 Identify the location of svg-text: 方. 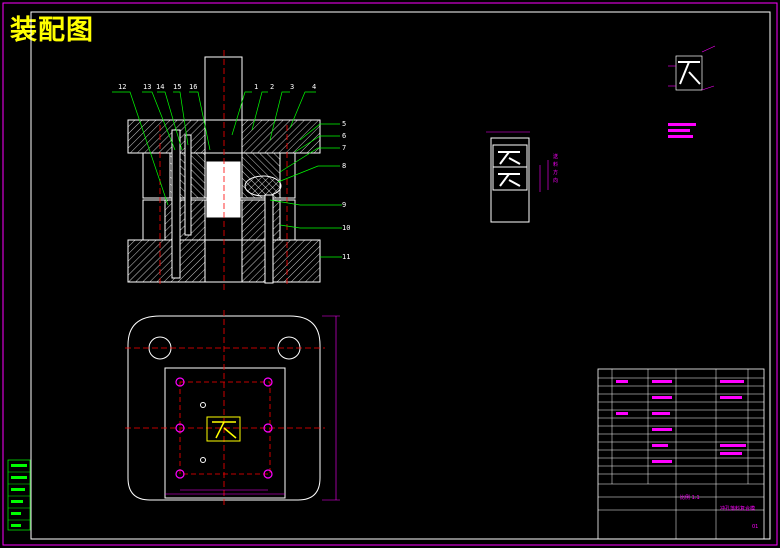
(555, 172).